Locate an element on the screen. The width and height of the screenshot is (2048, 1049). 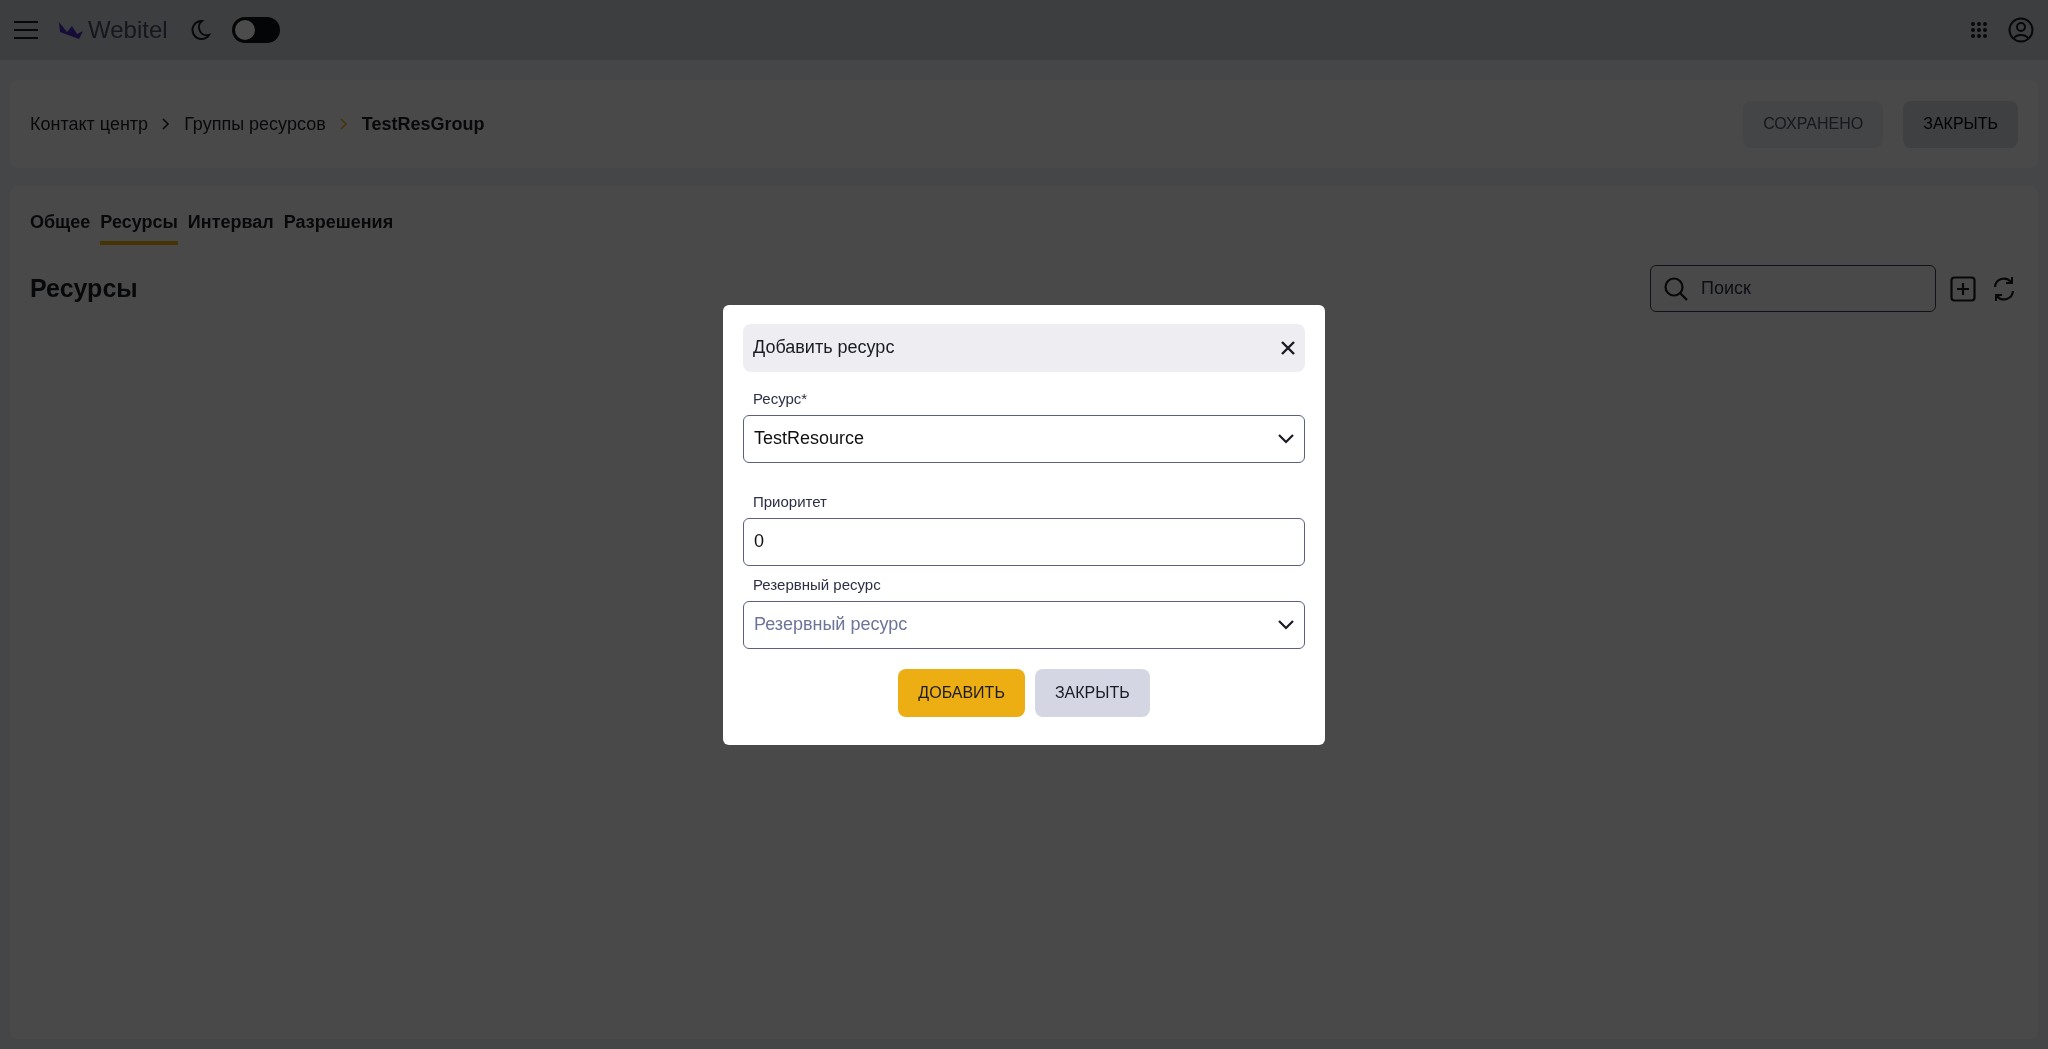
select-value-input: Резервный ресурс is located at coordinates (1016, 624).